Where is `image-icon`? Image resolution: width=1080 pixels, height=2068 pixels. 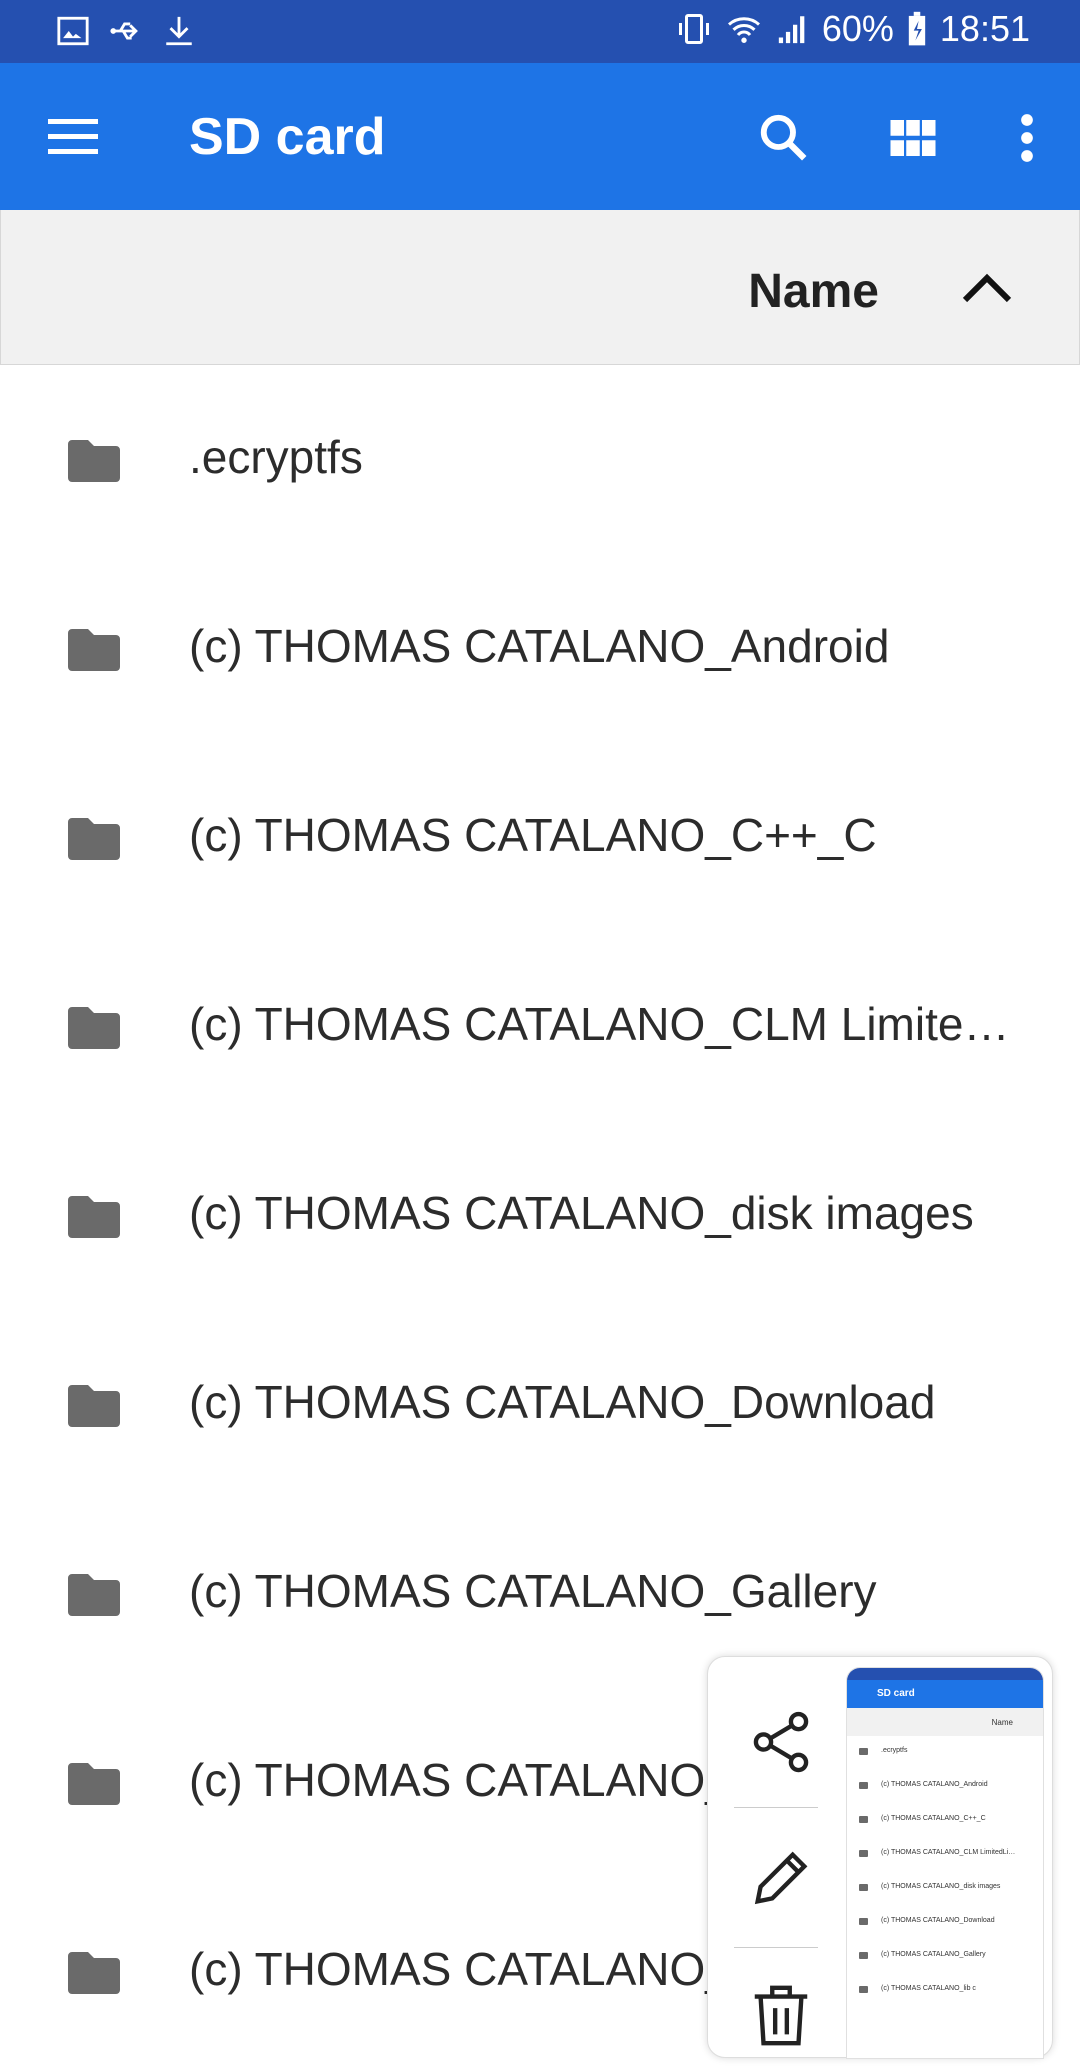 image-icon is located at coordinates (73, 31).